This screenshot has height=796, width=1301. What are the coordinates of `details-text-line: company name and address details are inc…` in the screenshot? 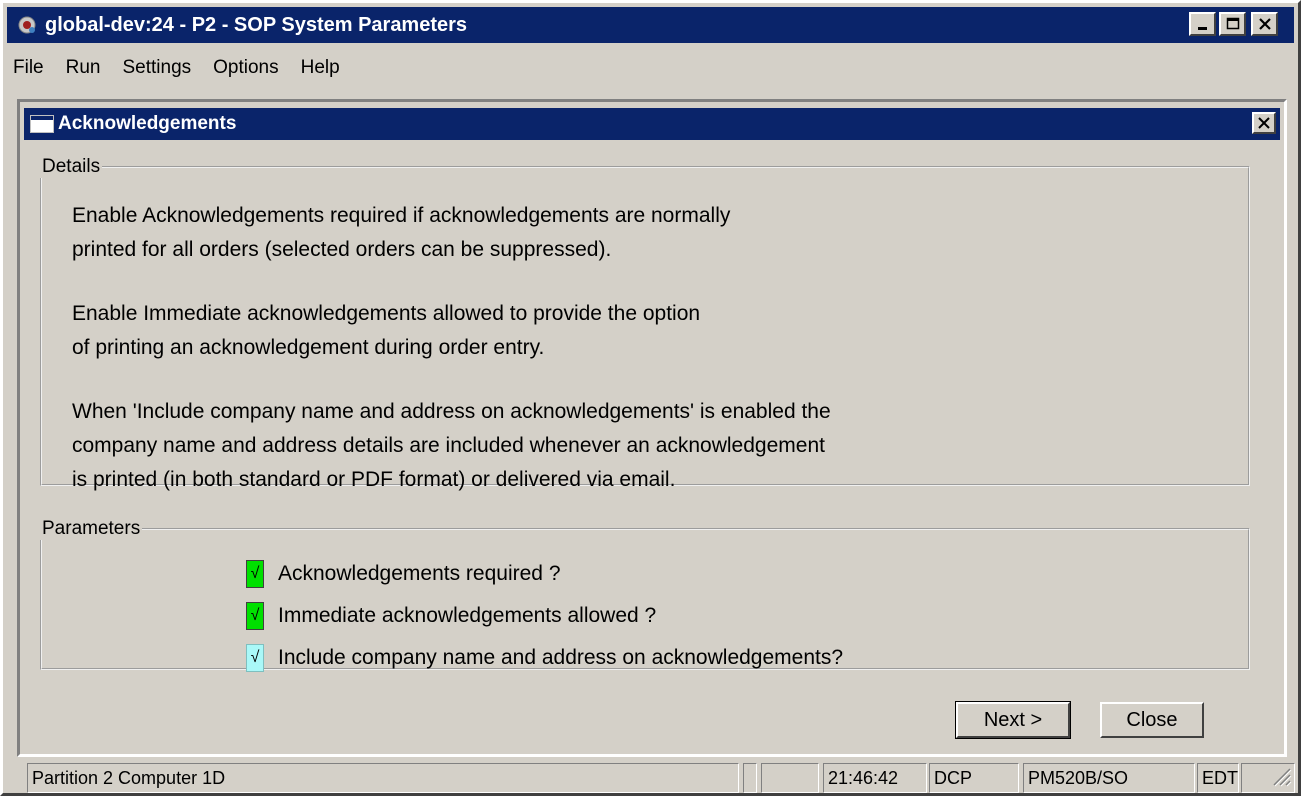 It's located at (448, 445).